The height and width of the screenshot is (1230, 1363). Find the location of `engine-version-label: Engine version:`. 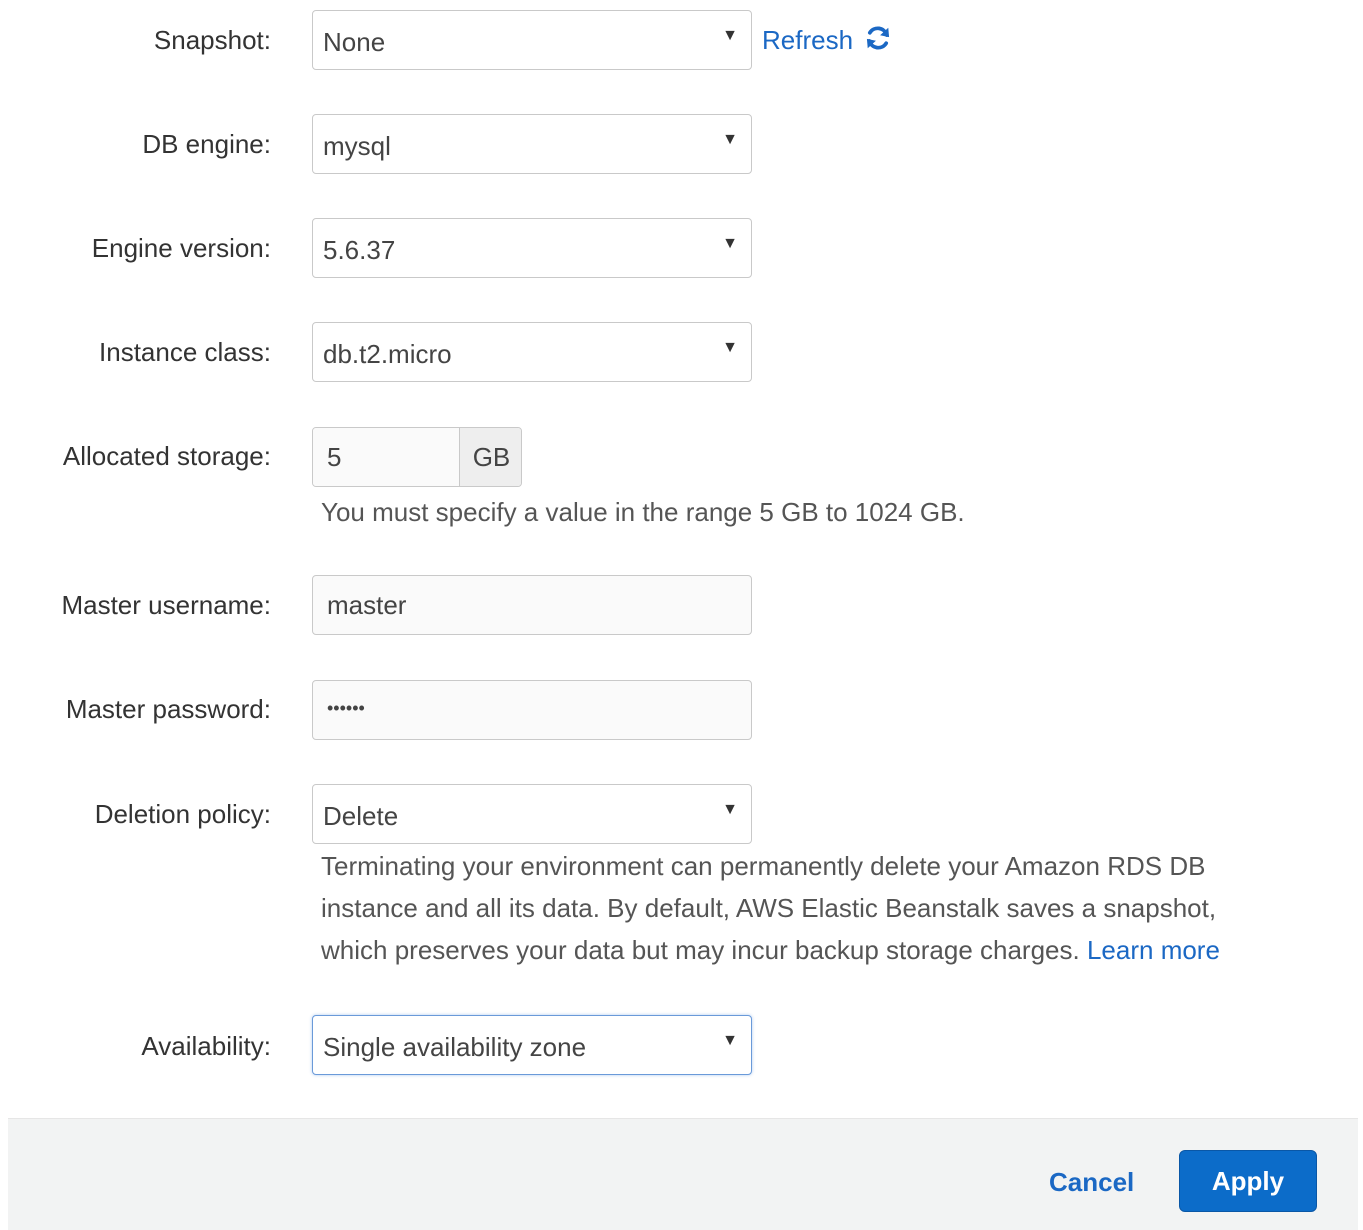

engine-version-label: Engine version: is located at coordinates (181, 248).